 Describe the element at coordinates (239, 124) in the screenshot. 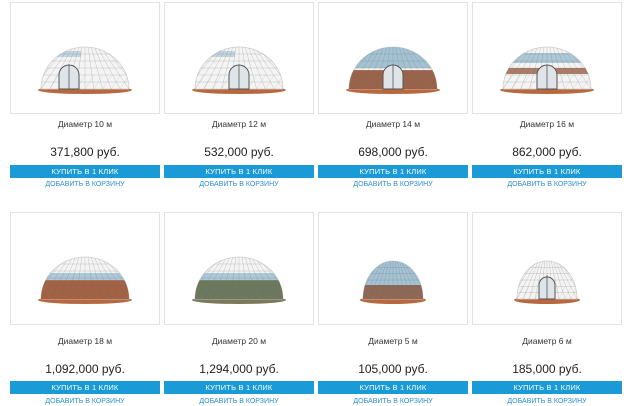

I see `product-title: Диаметр 12 м` at that location.